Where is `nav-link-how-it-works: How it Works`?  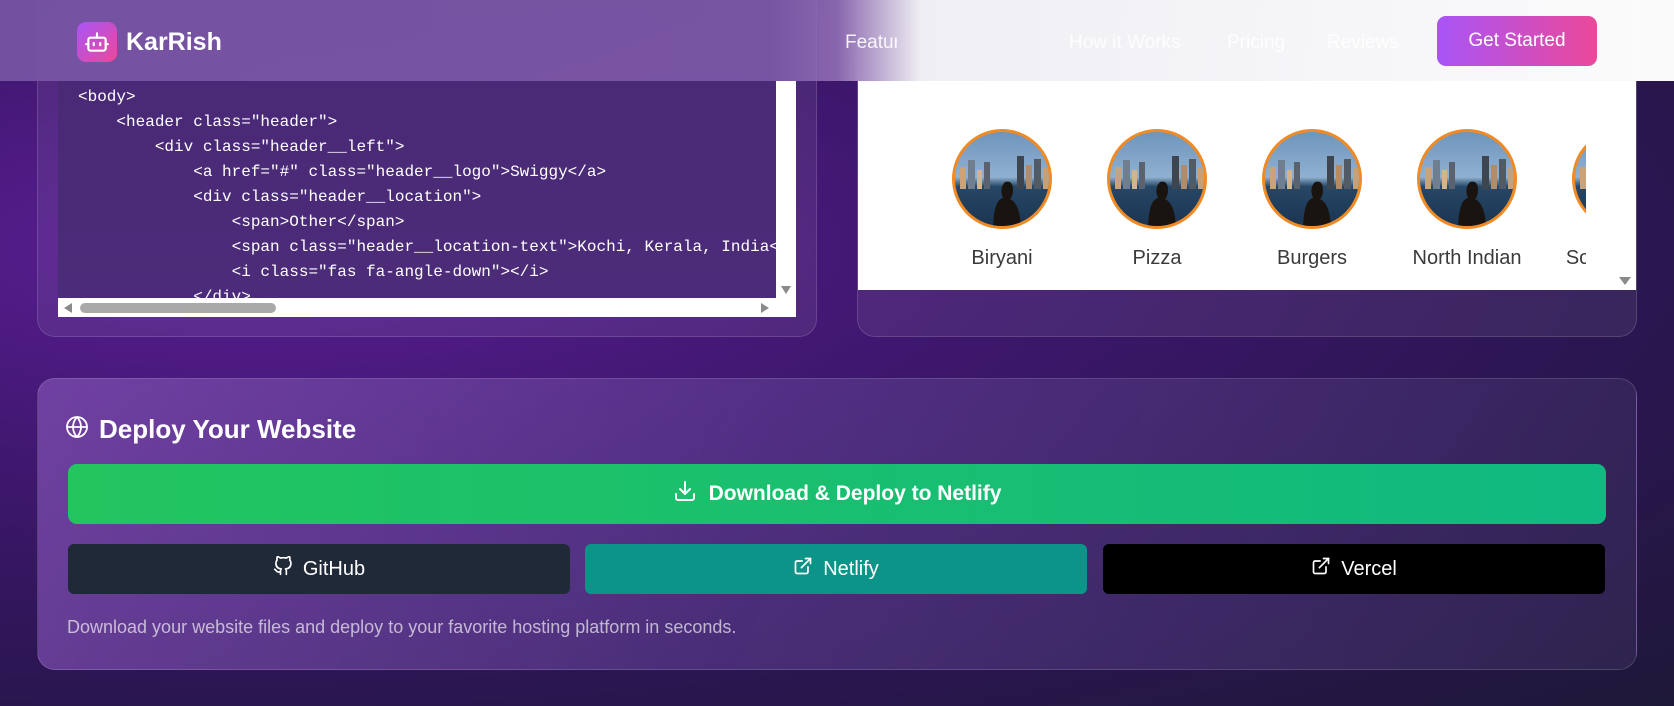
nav-link-how-it-works: How it Works is located at coordinates (1125, 43).